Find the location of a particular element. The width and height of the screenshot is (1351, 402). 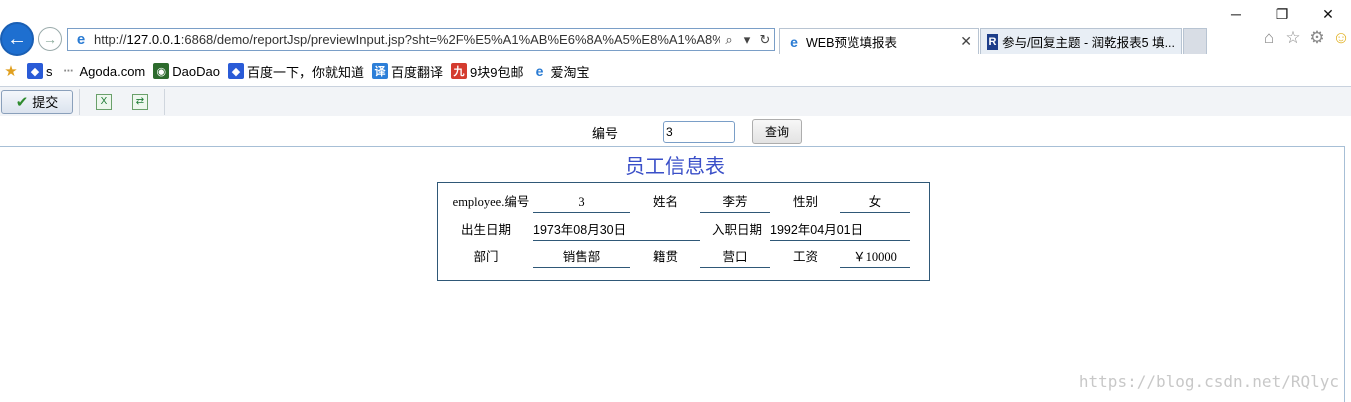

department-label: 部门 is located at coordinates (486, 257).